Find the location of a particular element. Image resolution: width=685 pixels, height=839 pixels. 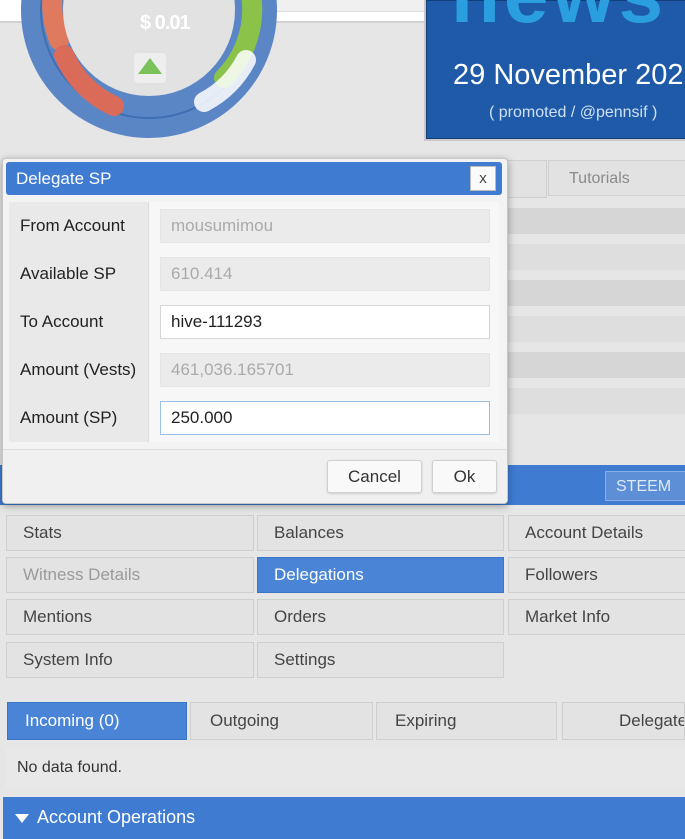

news-subtitle: ( promoted / @pennsif ) is located at coordinates (573, 112).